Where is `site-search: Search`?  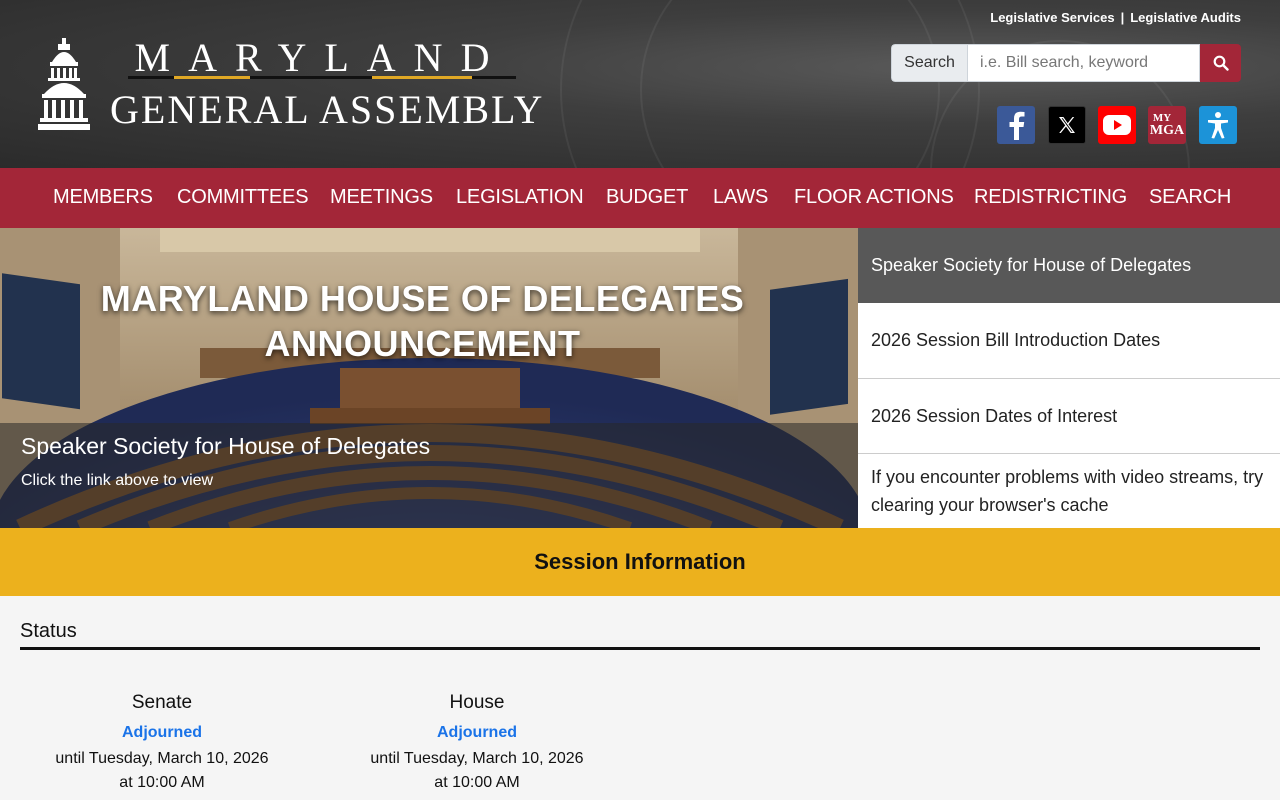
site-search: Search is located at coordinates (1066, 63).